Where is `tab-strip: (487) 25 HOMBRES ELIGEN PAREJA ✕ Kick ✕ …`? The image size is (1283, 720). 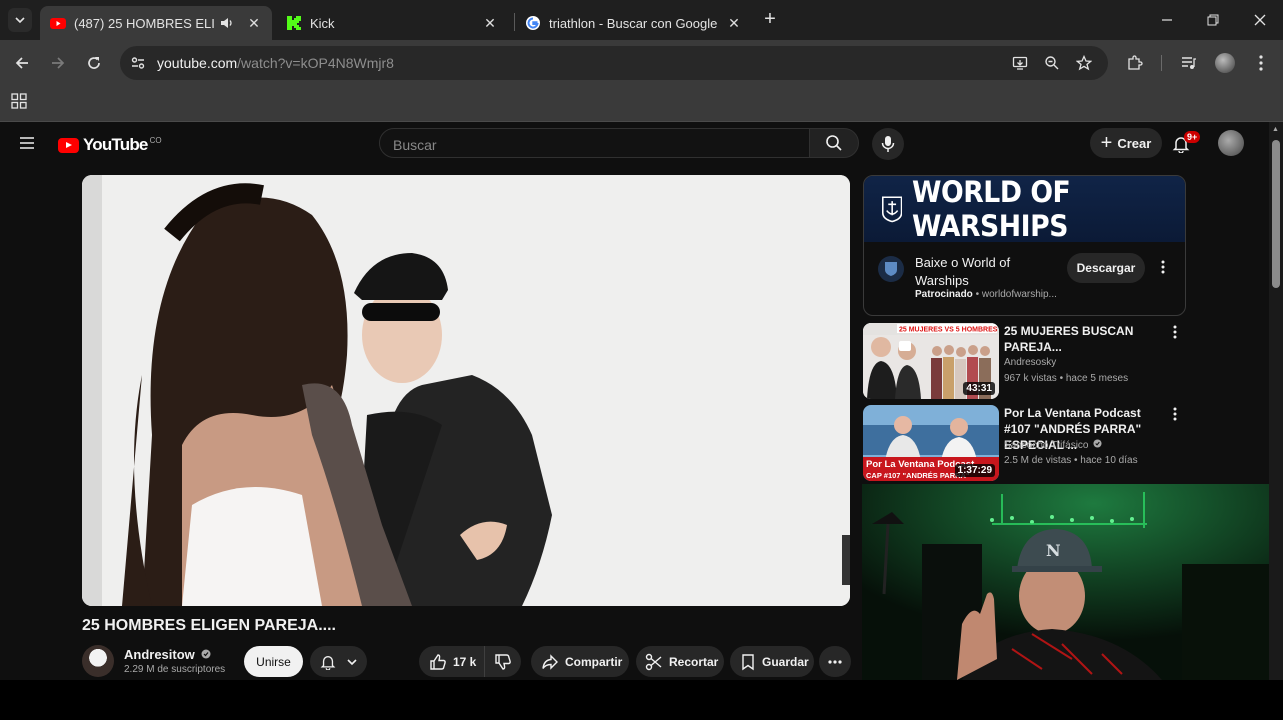
tab-strip: (487) 25 HOMBRES ELIGEN PAREJA ✕ Kick ✕ … is located at coordinates (641, 20).